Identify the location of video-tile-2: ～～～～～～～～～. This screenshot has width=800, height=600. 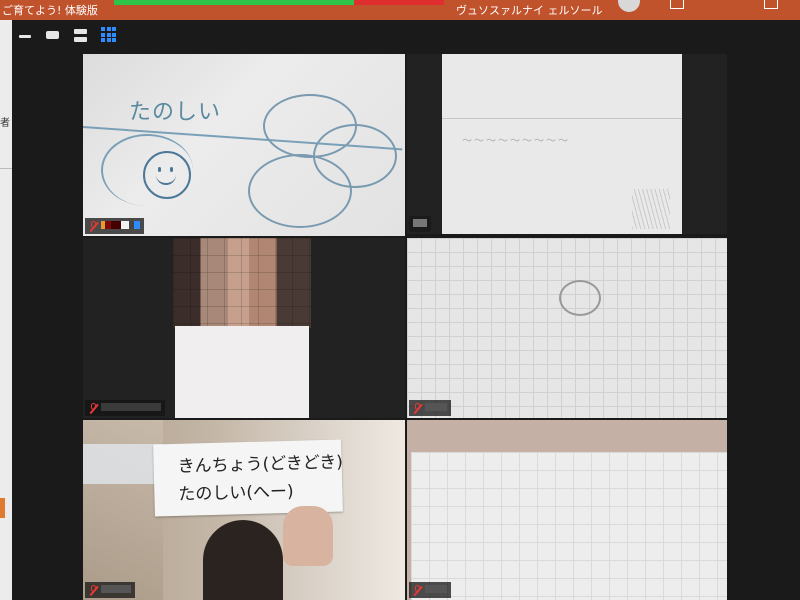
(567, 144).